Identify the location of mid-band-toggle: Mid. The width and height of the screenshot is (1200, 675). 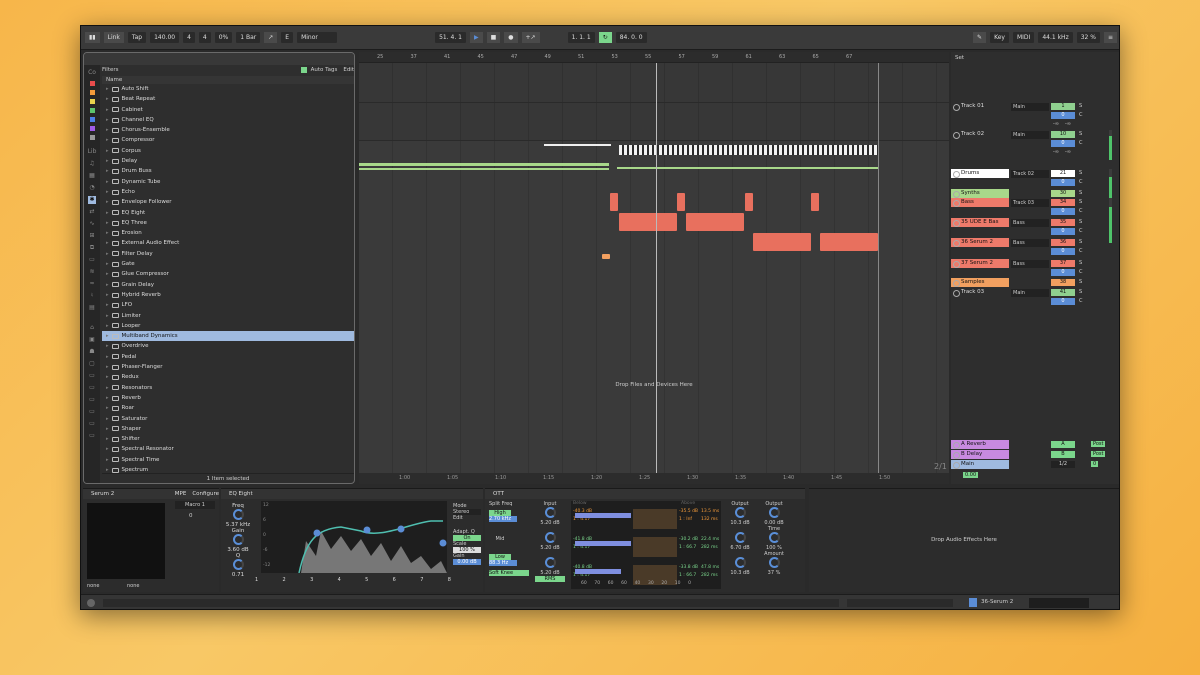
(500, 539).